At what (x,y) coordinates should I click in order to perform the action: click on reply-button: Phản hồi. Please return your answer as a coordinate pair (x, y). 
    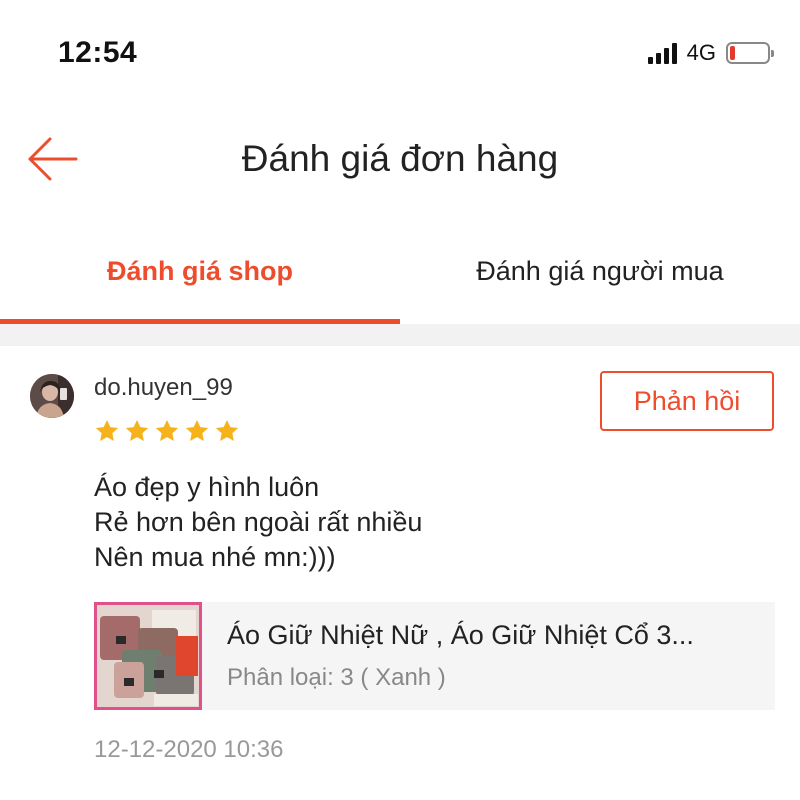
    Looking at the image, I should click on (687, 401).